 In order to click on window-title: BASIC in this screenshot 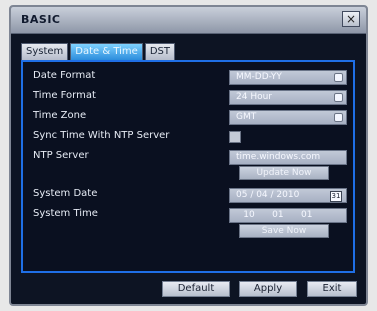, I will do `click(41, 19)`.